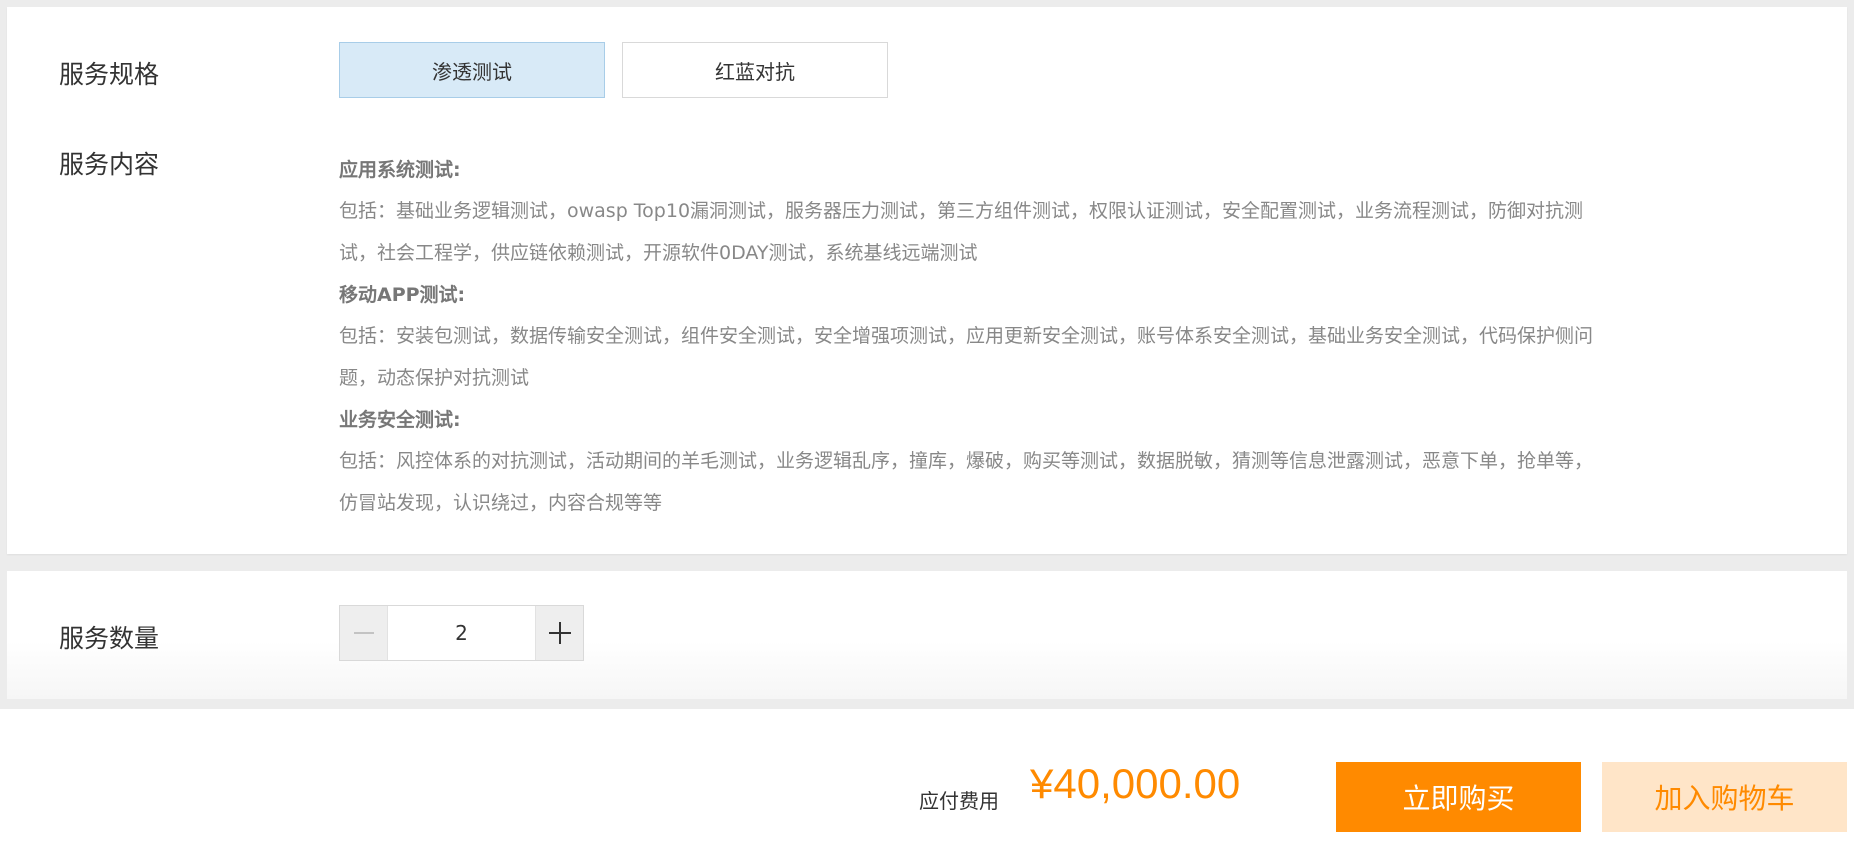 The height and width of the screenshot is (866, 1854). What do you see at coordinates (402, 295) in the screenshot?
I see `content-heading: 移动APP测试:` at bounding box center [402, 295].